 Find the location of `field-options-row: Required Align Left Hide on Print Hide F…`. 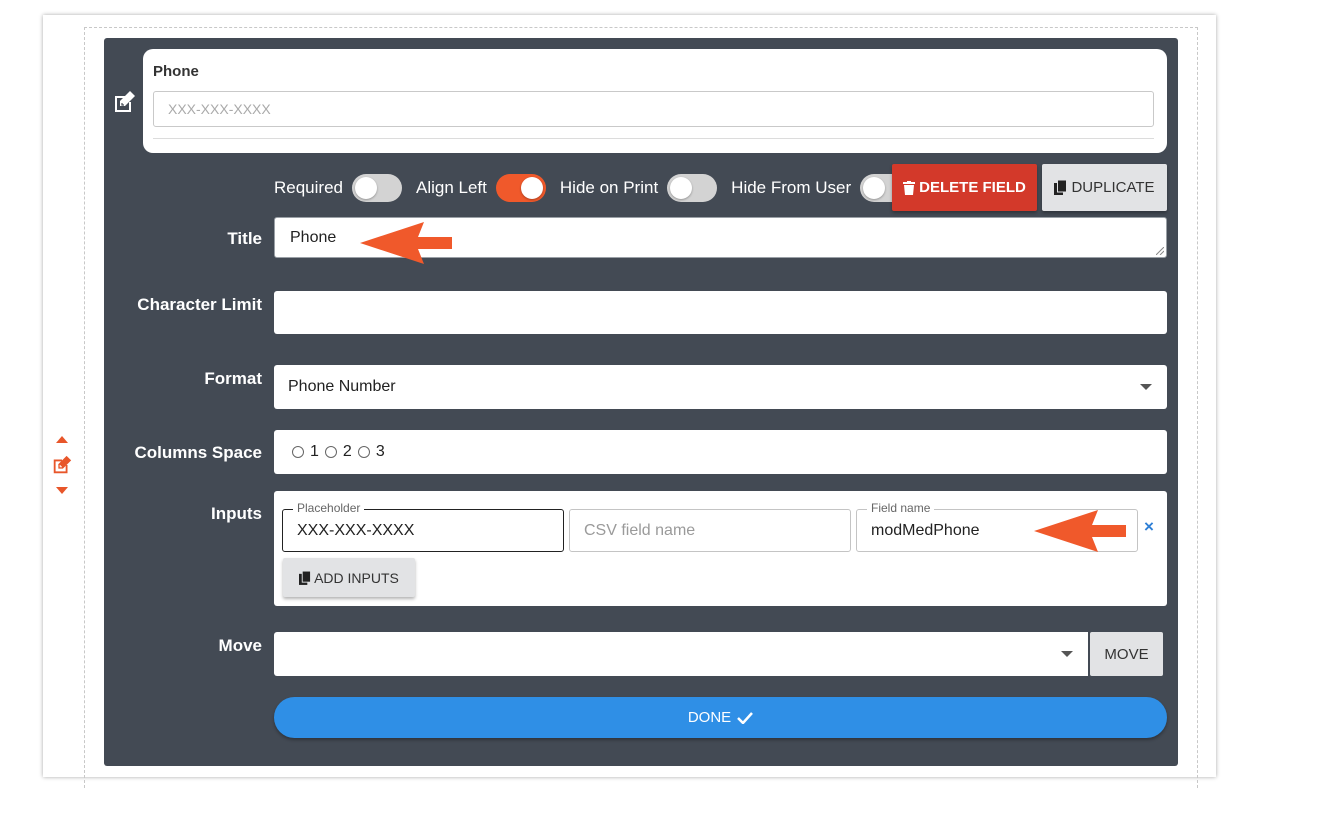

field-options-row: Required Align Left Hide on Print Hide F… is located at coordinates (599, 188).